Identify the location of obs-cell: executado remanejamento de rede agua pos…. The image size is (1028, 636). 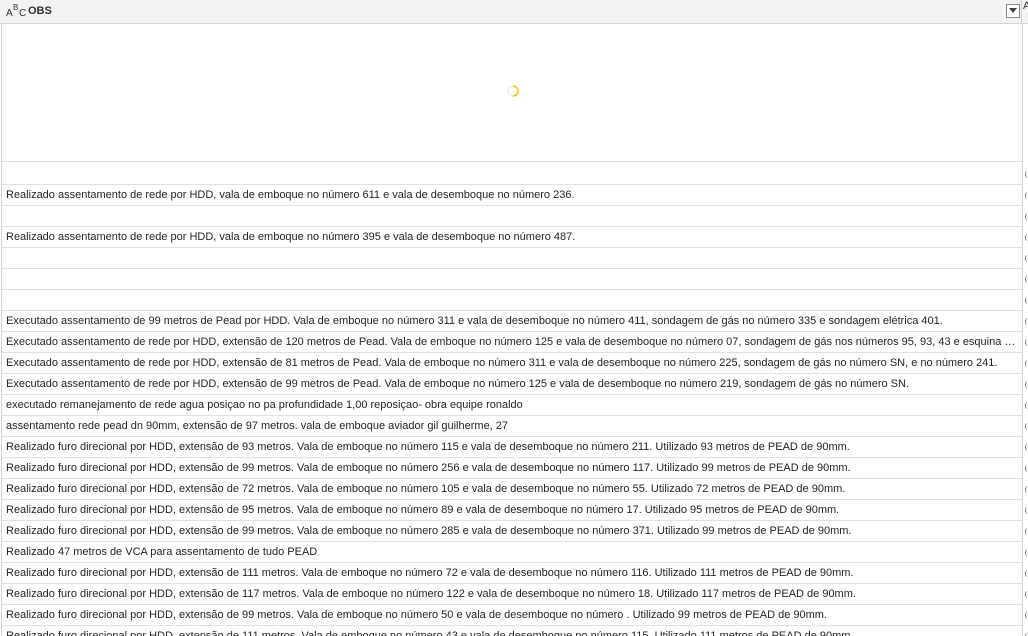
(511, 405).